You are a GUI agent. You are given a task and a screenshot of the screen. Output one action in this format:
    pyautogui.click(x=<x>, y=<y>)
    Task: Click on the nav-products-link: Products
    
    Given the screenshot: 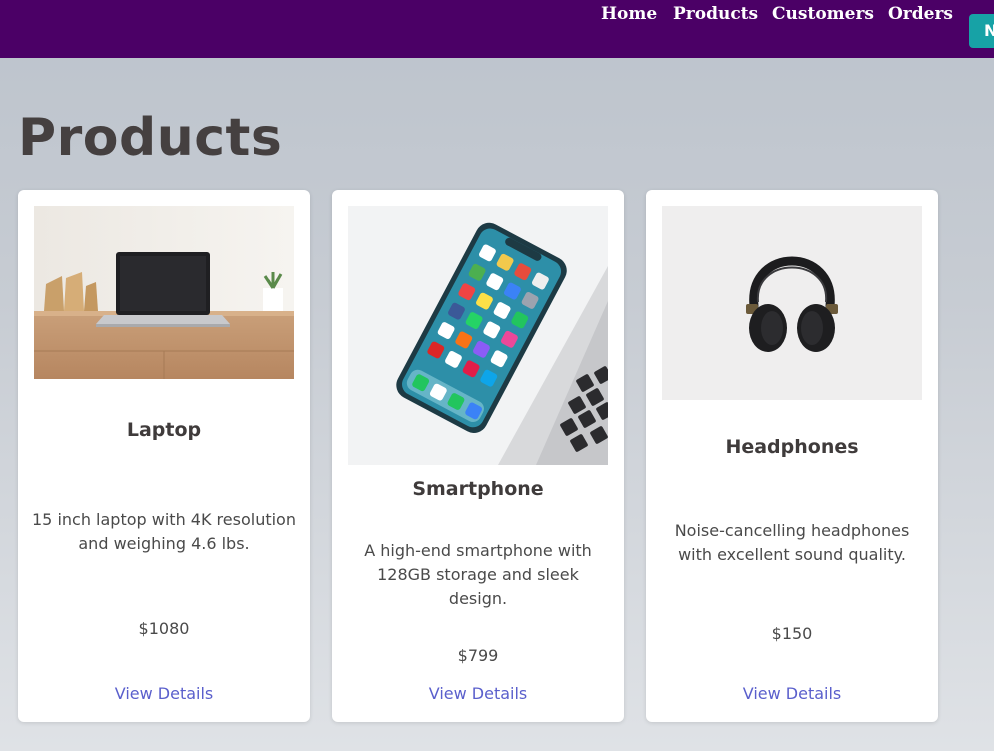 What is the action you would take?
    pyautogui.click(x=715, y=14)
    